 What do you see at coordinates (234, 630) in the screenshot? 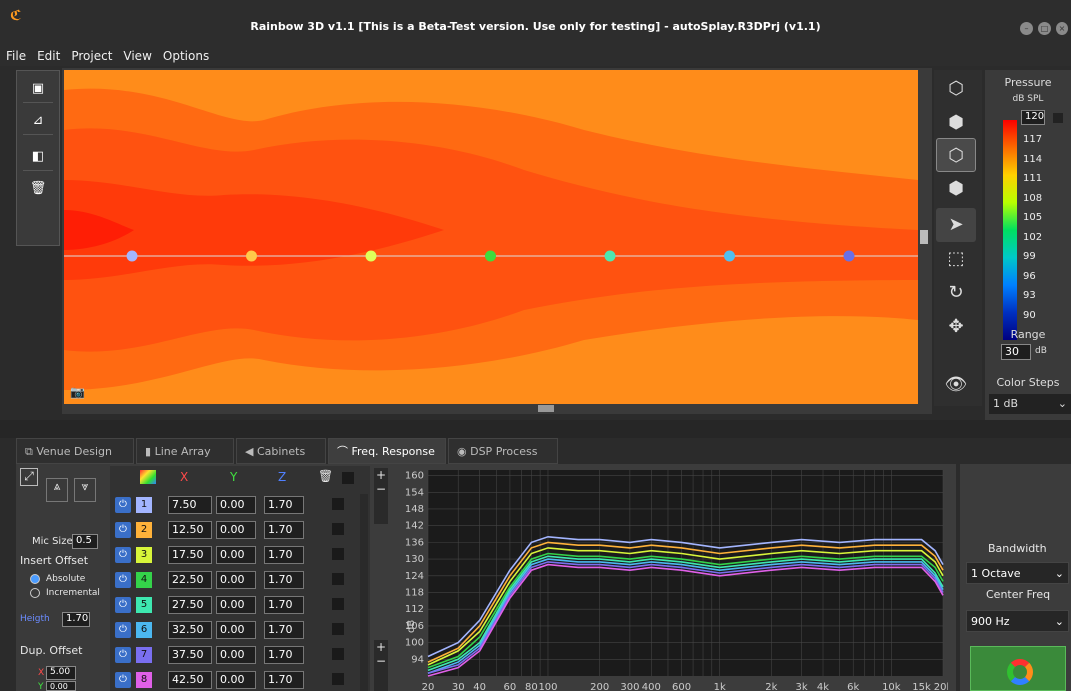
I see `table-row: ⏻ 6 32.50 0.00 1.70` at bounding box center [234, 630].